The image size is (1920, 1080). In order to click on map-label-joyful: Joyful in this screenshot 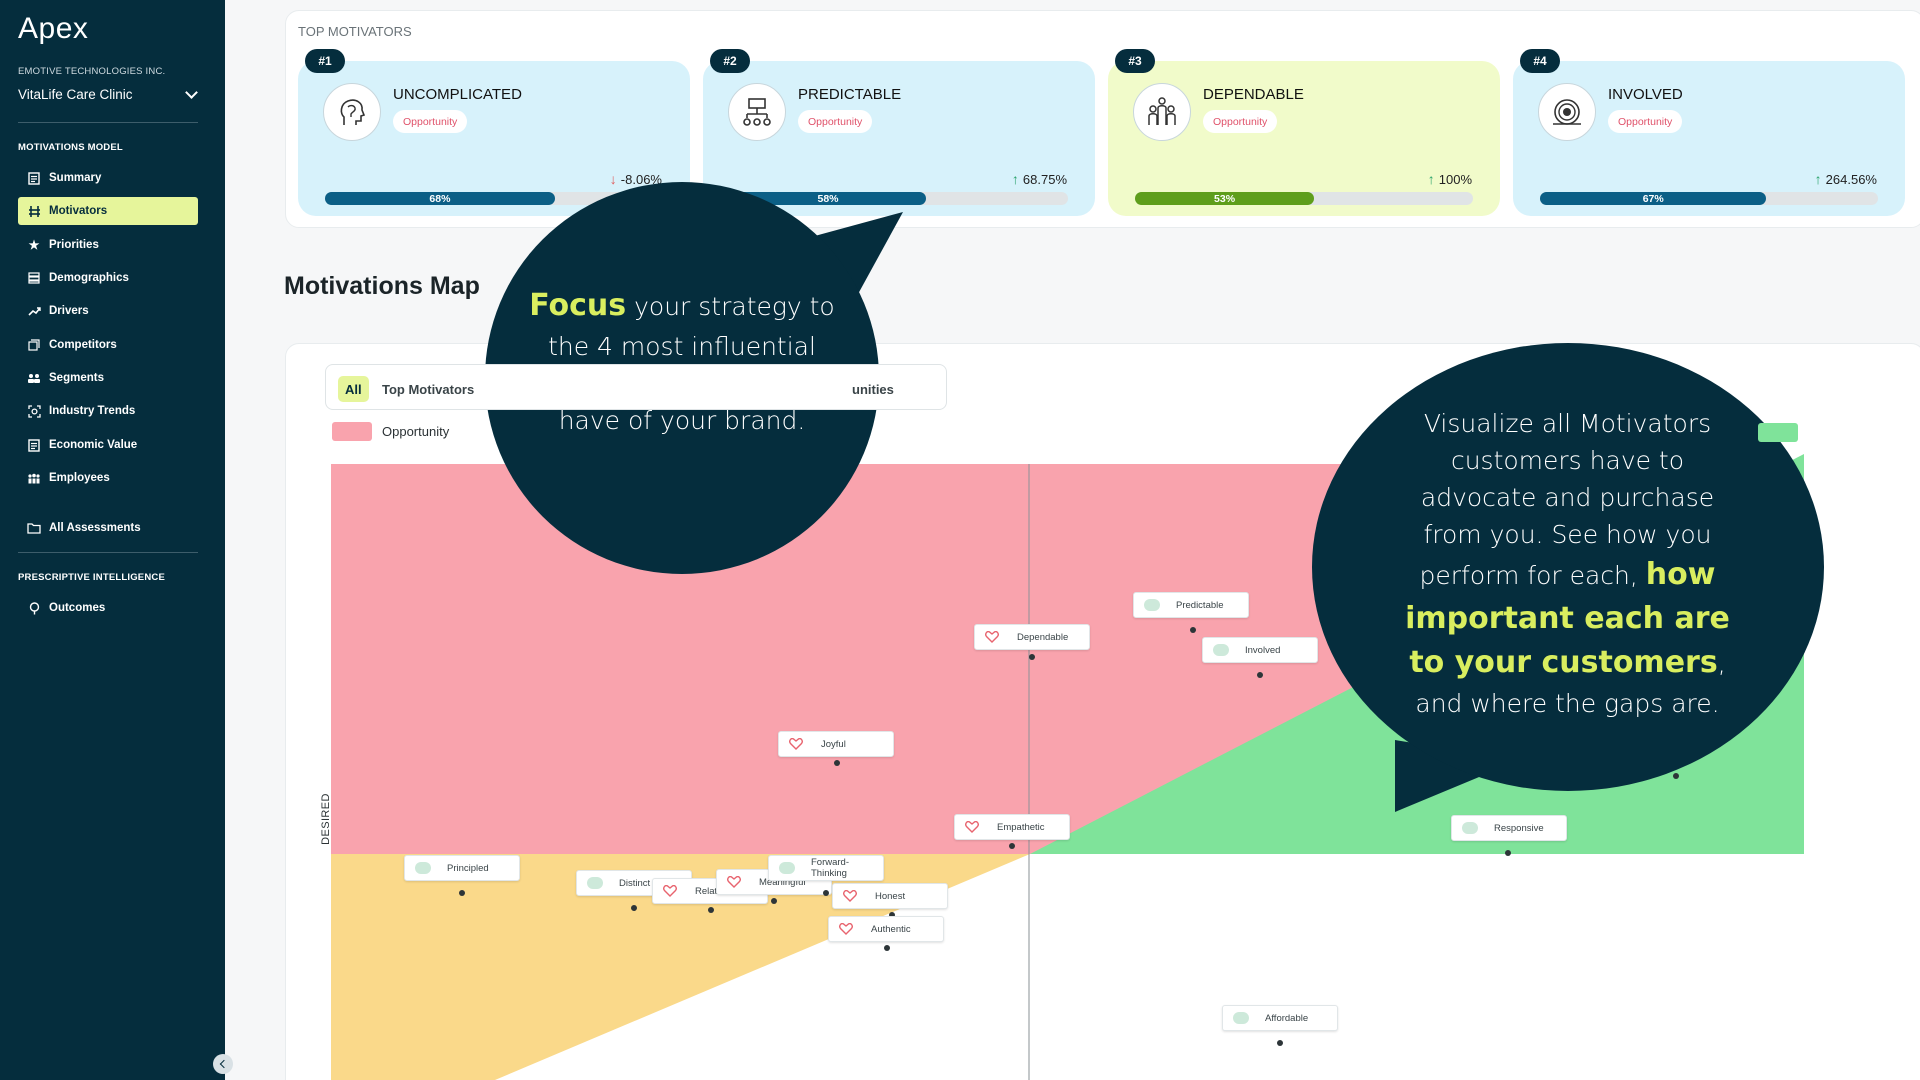, I will do `click(836, 744)`.